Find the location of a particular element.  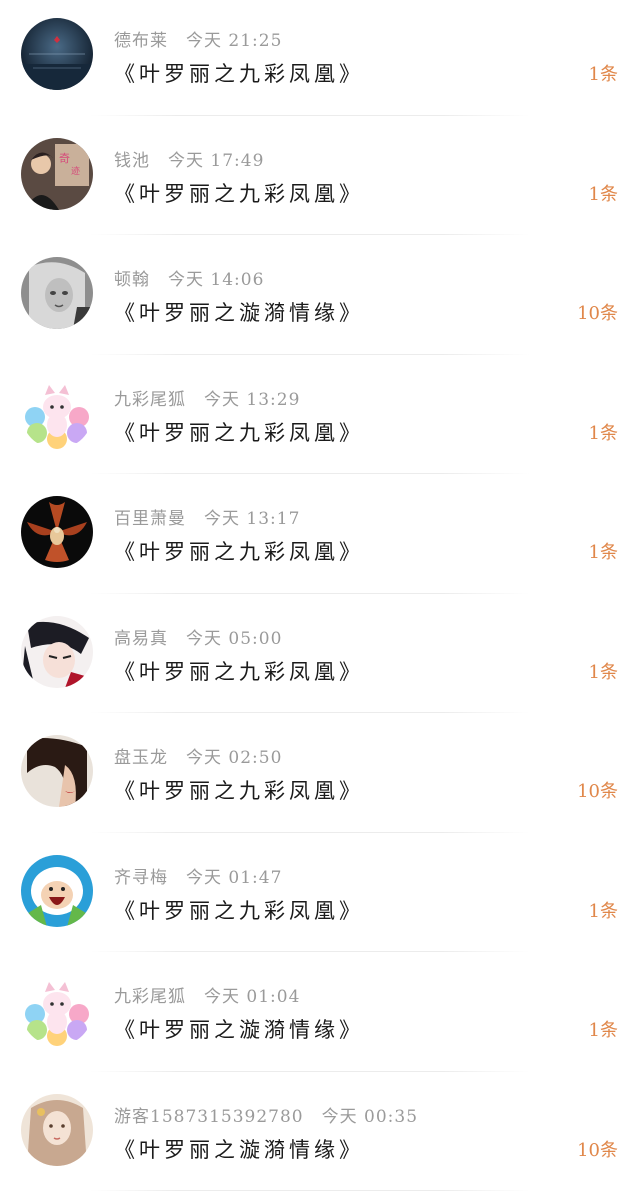

message-meta: 盘玉龙 今天 02:50 is located at coordinates (198, 755).